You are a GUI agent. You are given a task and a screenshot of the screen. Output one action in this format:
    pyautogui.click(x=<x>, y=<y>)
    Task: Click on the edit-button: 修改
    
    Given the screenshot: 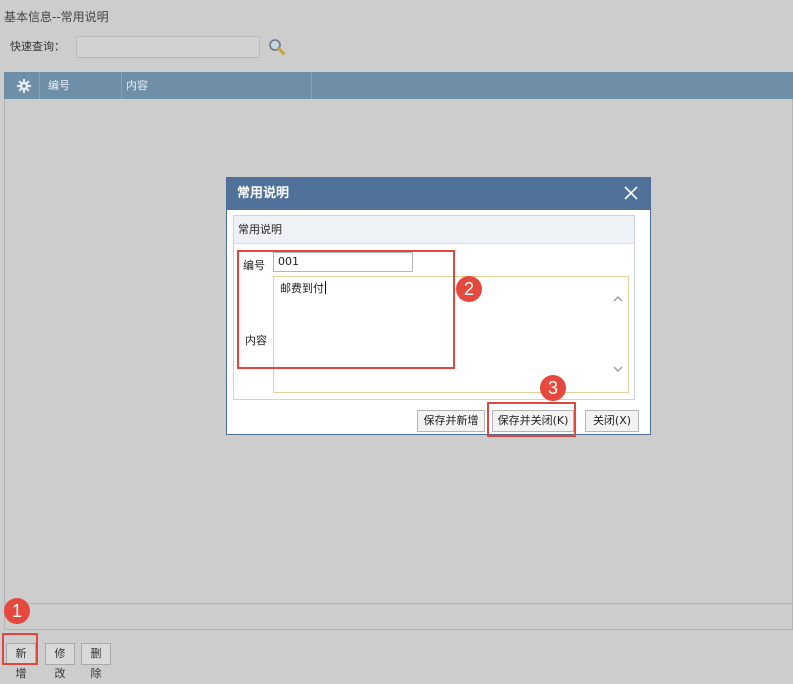 What is the action you would take?
    pyautogui.click(x=60, y=661)
    